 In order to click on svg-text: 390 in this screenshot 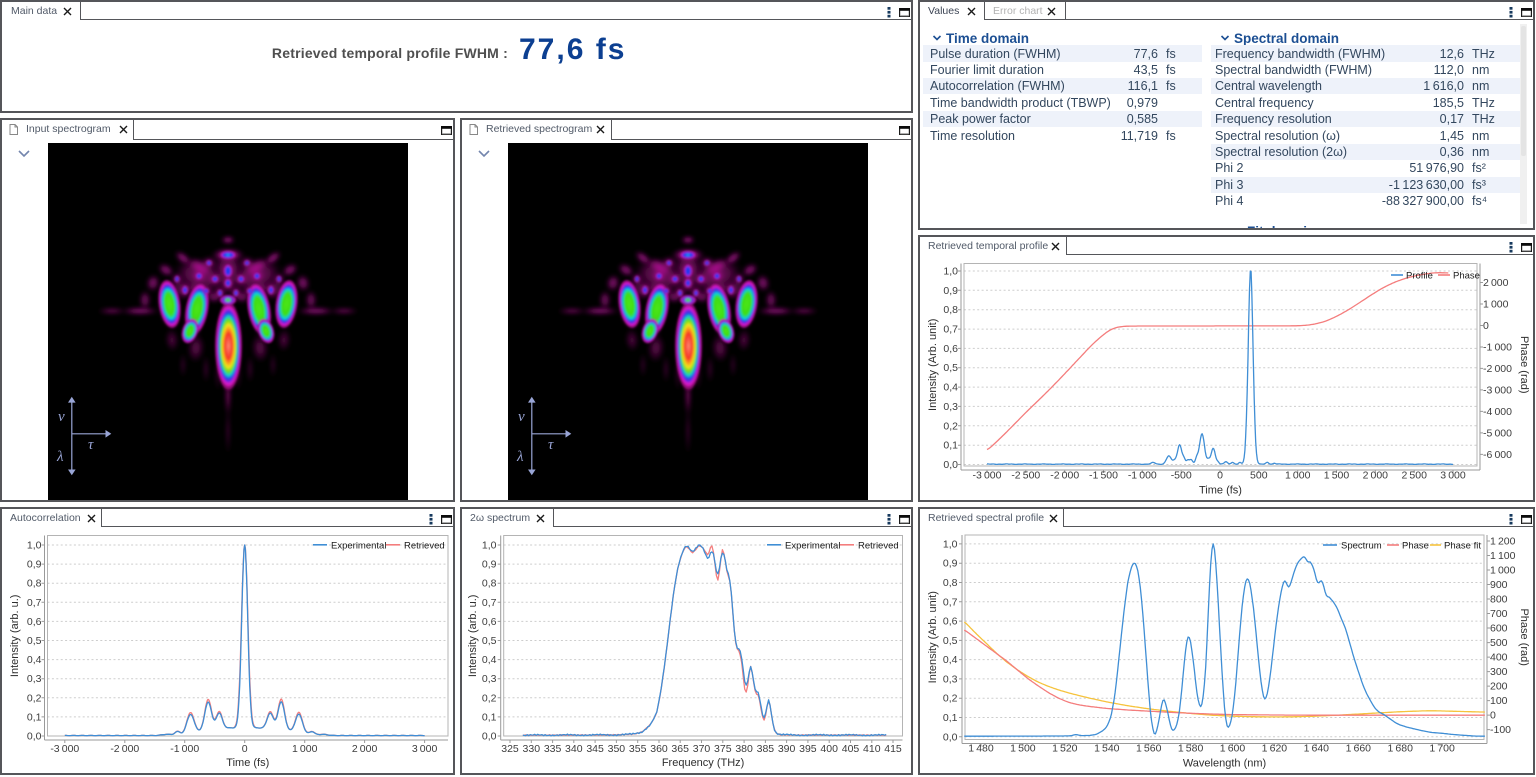, I will do `click(787, 749)`.